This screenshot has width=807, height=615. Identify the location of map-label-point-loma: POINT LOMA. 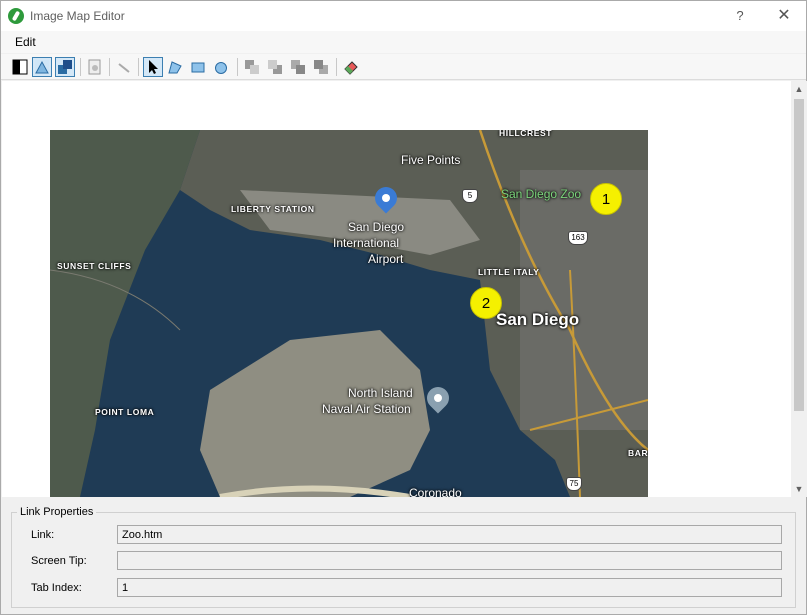
(125, 412).